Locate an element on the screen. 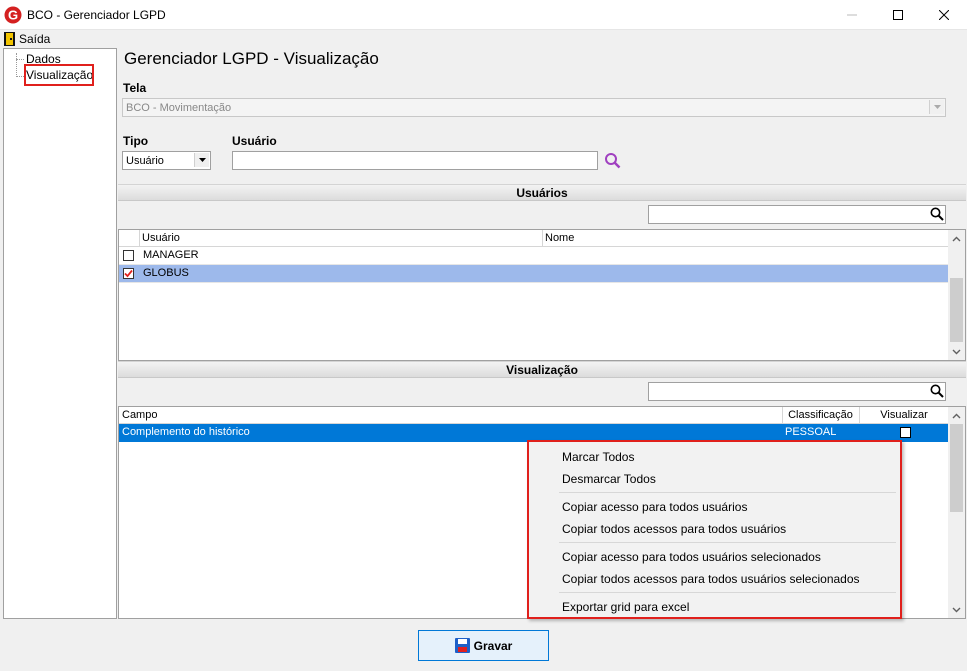 The height and width of the screenshot is (671, 967). page-title: Gerenciador LGPD - Visualização is located at coordinates (251, 58).